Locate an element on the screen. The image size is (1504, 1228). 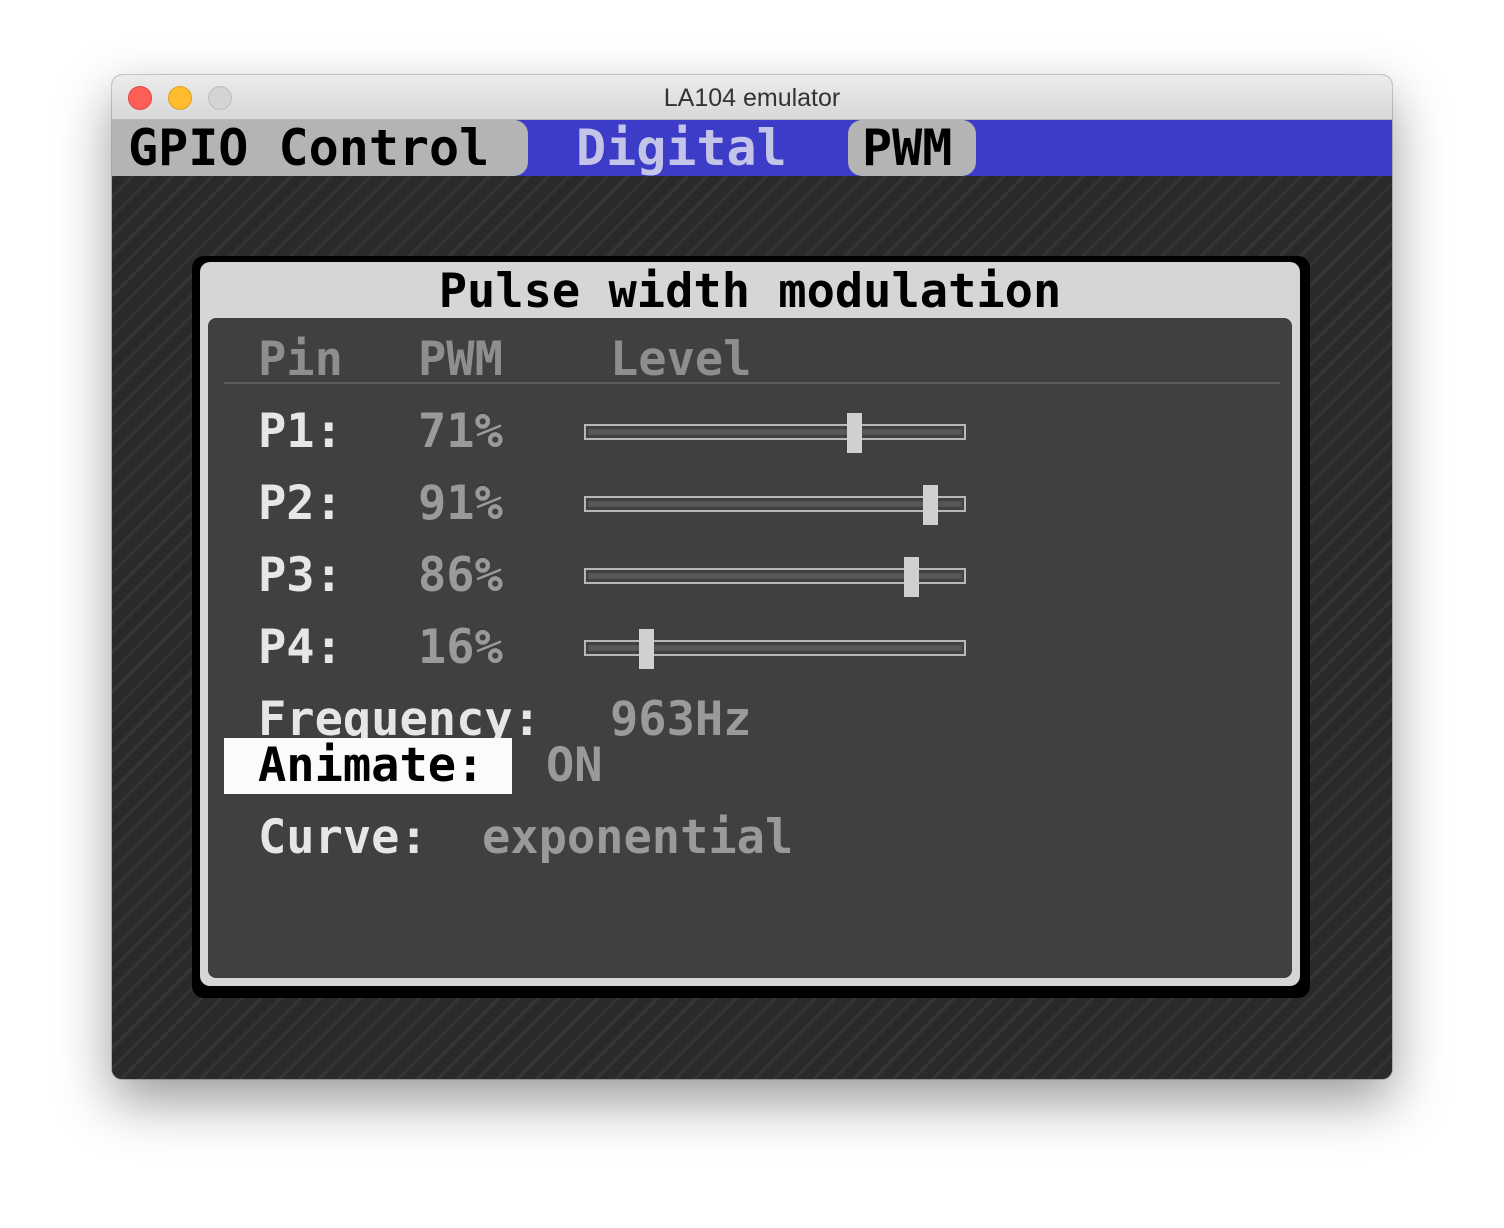
window-title: LA104 emulator is located at coordinates (752, 98).